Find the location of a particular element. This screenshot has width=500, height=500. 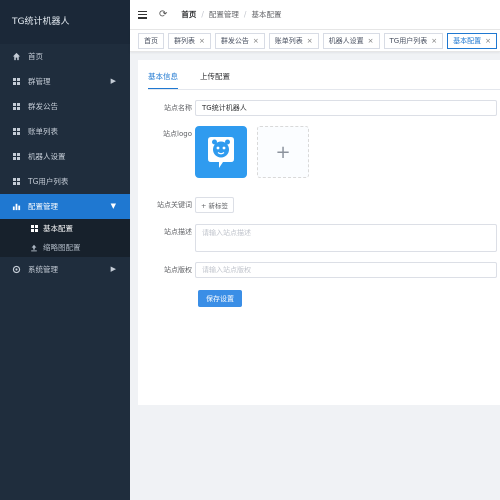

site-name-label: 站点名称 is located at coordinates (178, 108).